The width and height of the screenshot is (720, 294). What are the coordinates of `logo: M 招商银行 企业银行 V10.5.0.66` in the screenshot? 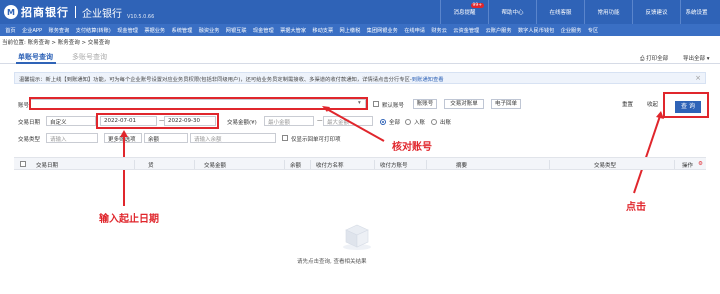 It's located at (79, 12).